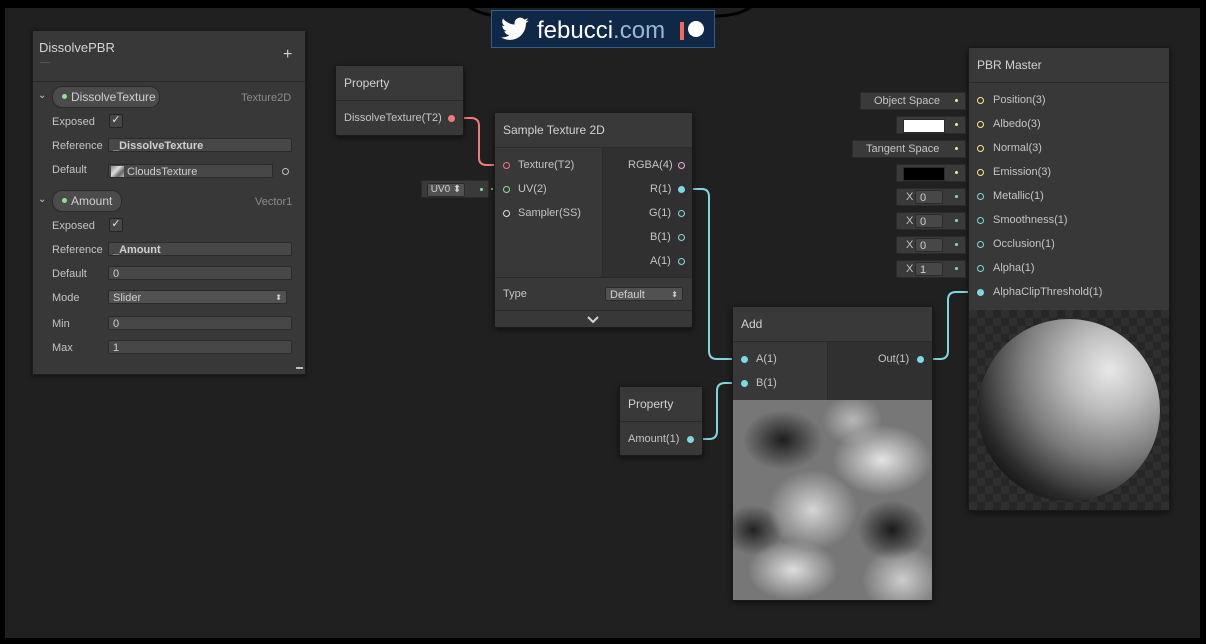  I want to click on mode-value: Slider, so click(127, 298).